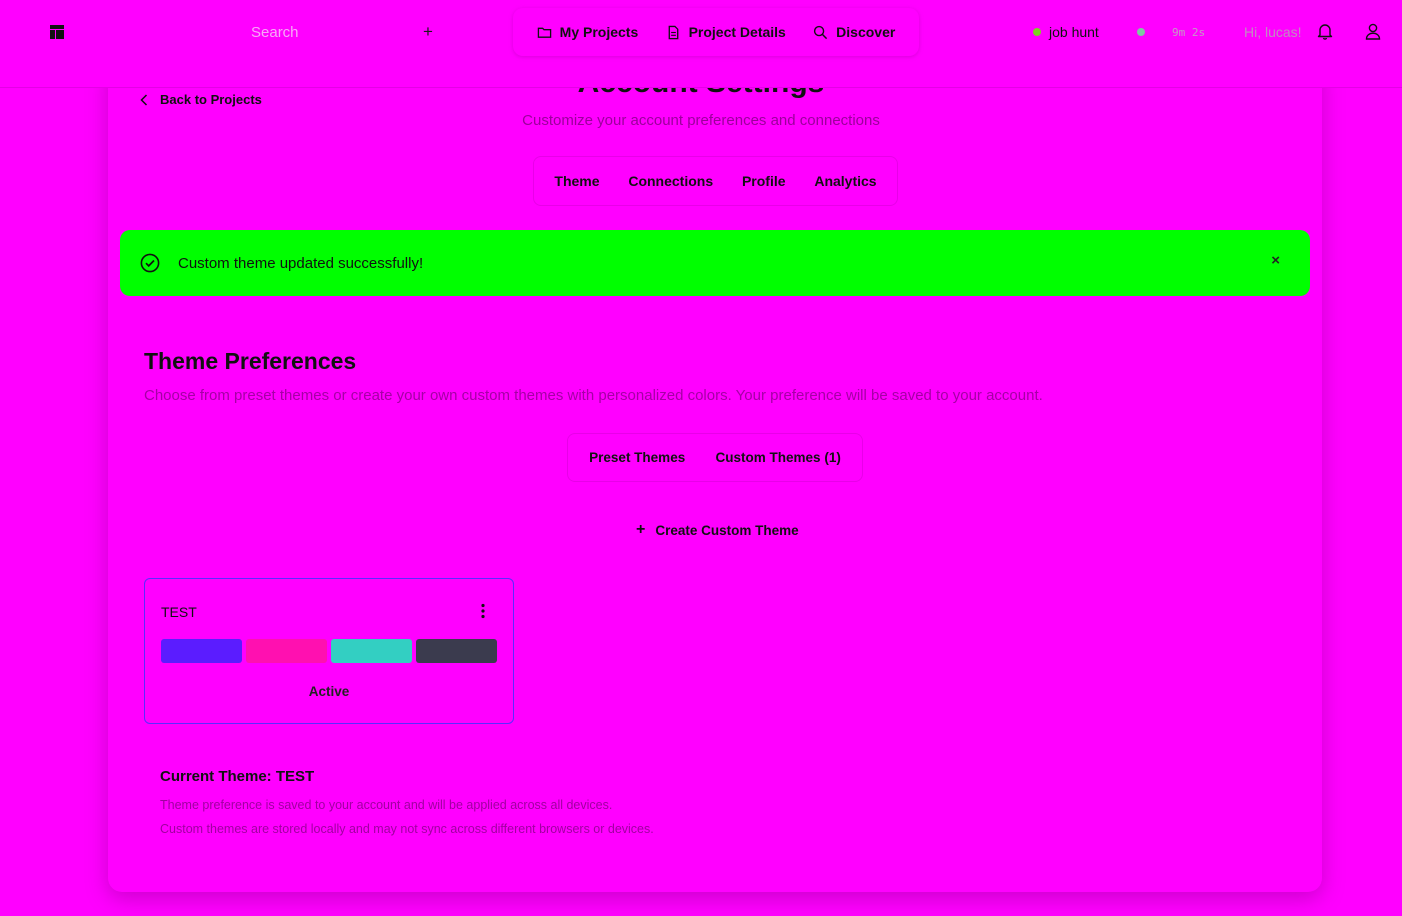 The image size is (1402, 916). I want to click on nav-discover: Discover, so click(854, 32).